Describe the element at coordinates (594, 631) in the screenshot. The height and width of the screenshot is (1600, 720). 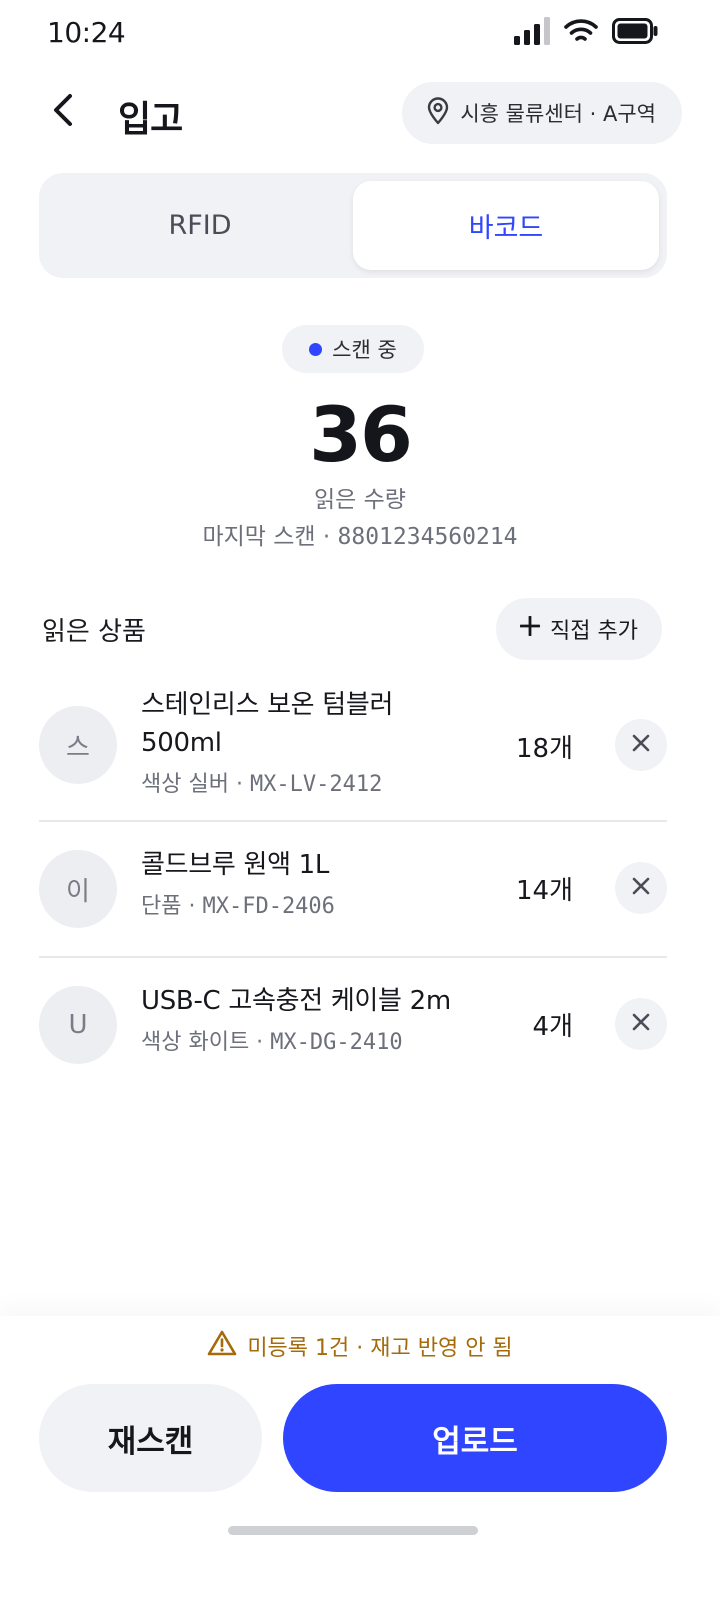
I see `manual-add-label: 직접 추가` at that location.